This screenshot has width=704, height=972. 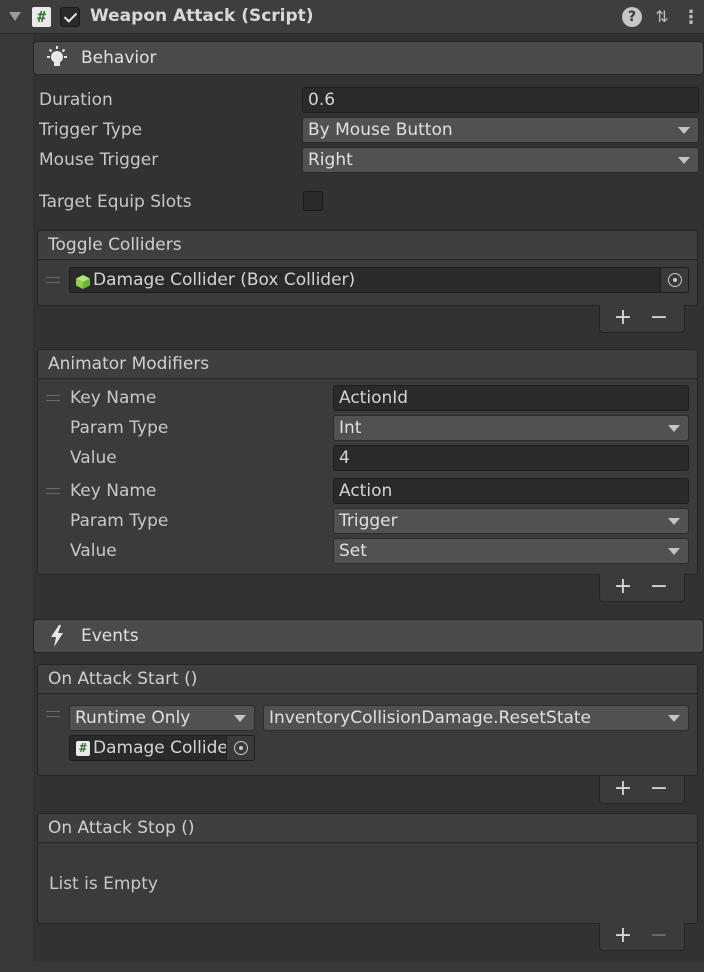 I want to click on trigger-type-value: By Mouse Button, so click(x=380, y=130).